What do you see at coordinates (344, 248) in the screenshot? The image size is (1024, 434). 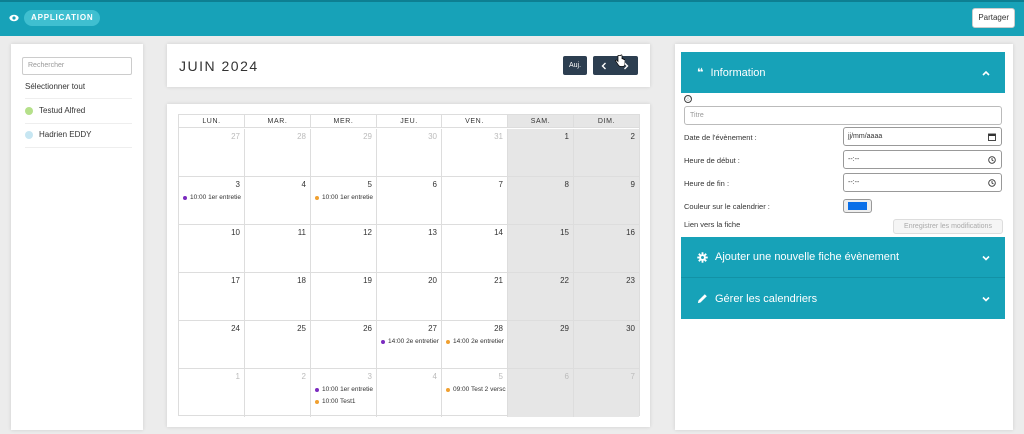 I see `day-cell: 12` at bounding box center [344, 248].